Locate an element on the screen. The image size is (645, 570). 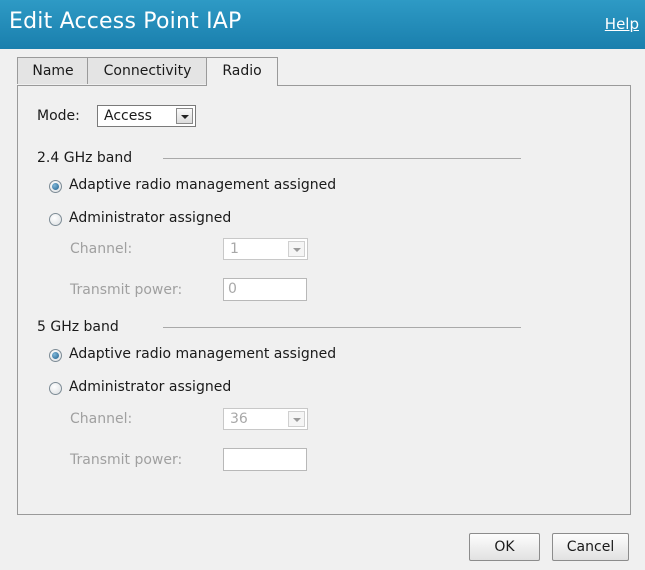
band-5-admin-label: Administrator assigned is located at coordinates (150, 387).